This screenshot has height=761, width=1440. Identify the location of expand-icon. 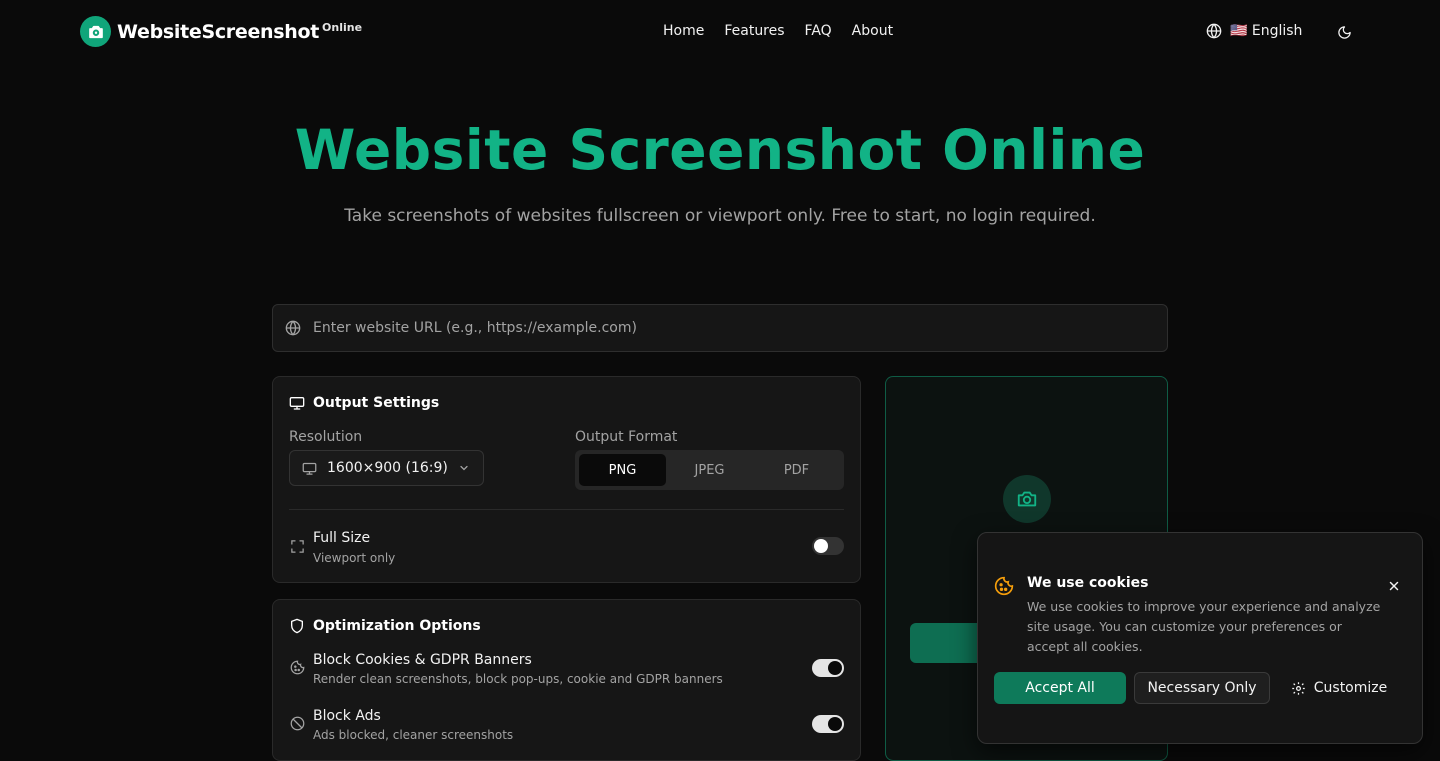
(297, 546).